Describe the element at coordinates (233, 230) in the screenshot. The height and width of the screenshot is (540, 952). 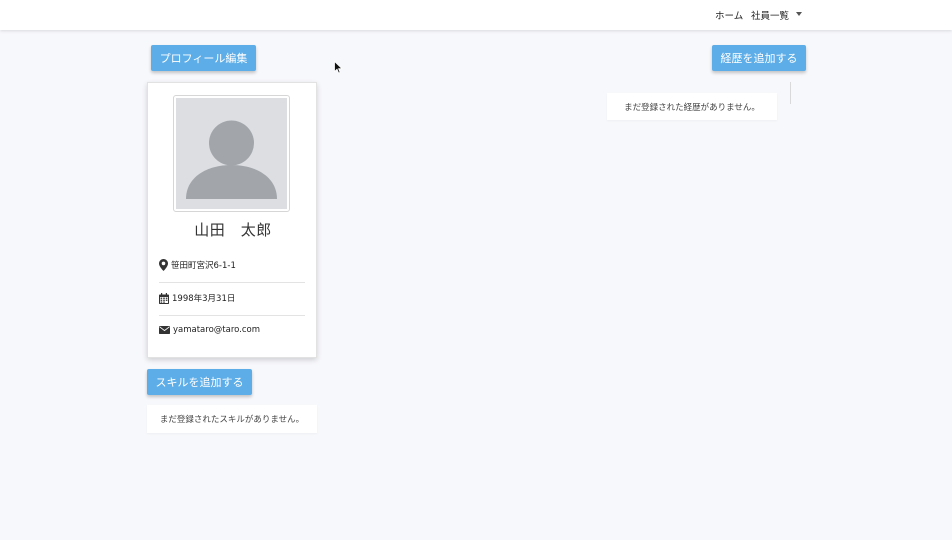
I see `profile-name: 山田 太郎` at that location.